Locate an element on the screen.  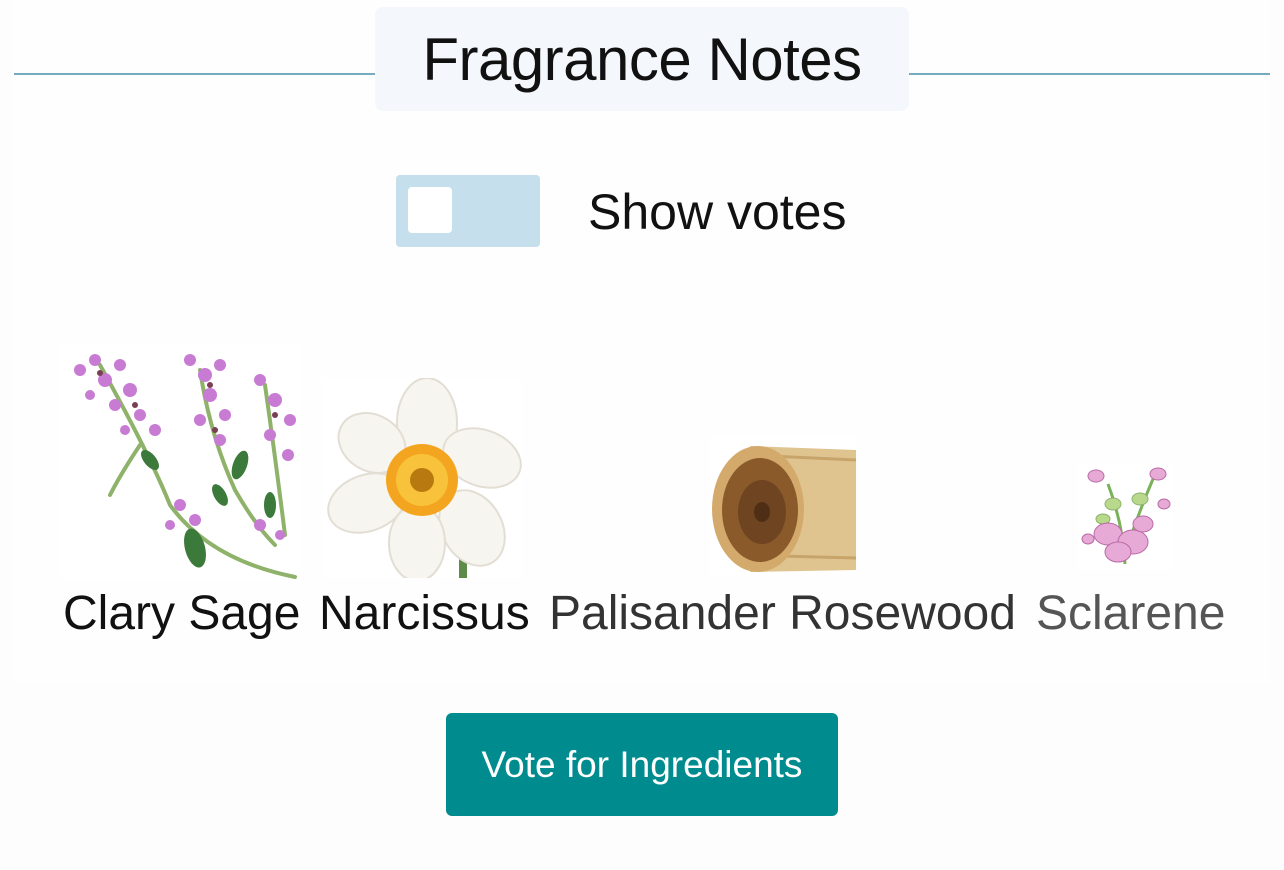
header-rule-right is located at coordinates (1089, 74).